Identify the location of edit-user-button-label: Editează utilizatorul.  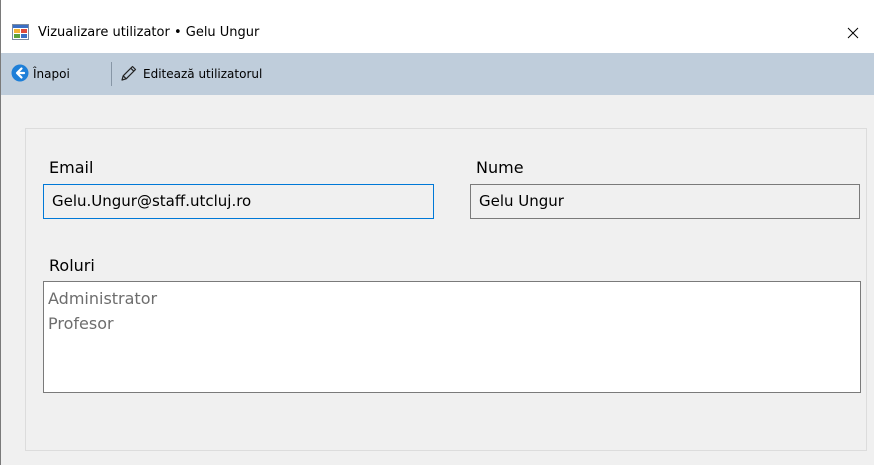
(203, 74).